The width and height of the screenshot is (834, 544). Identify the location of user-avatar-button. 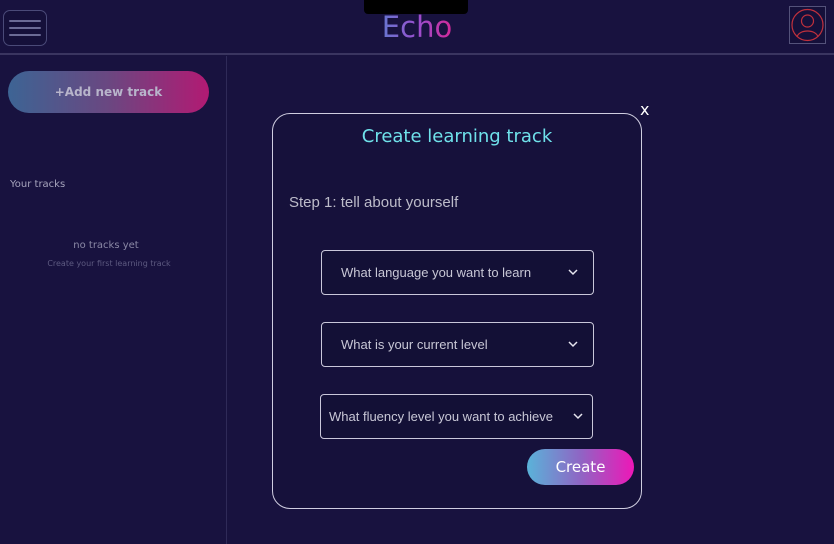
(807, 25).